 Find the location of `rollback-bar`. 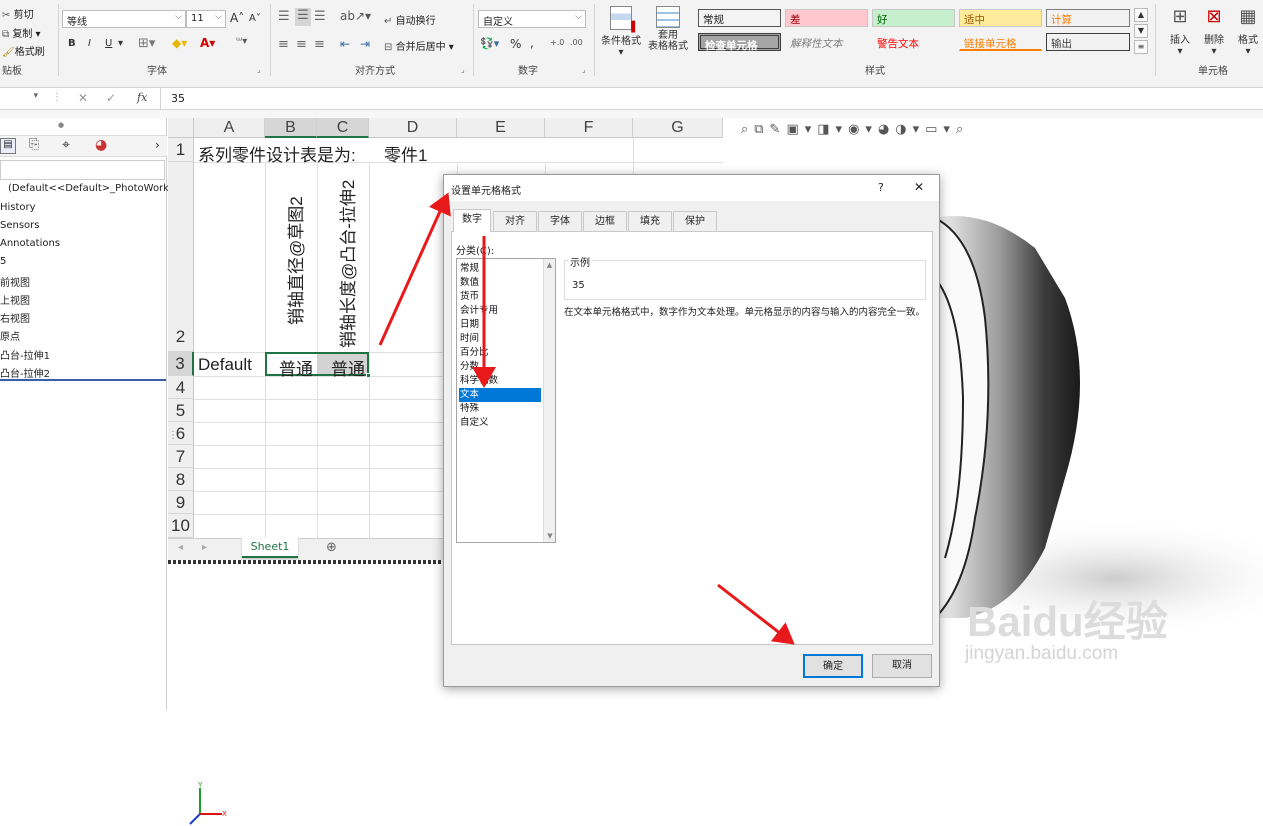

rollback-bar is located at coordinates (83, 380).